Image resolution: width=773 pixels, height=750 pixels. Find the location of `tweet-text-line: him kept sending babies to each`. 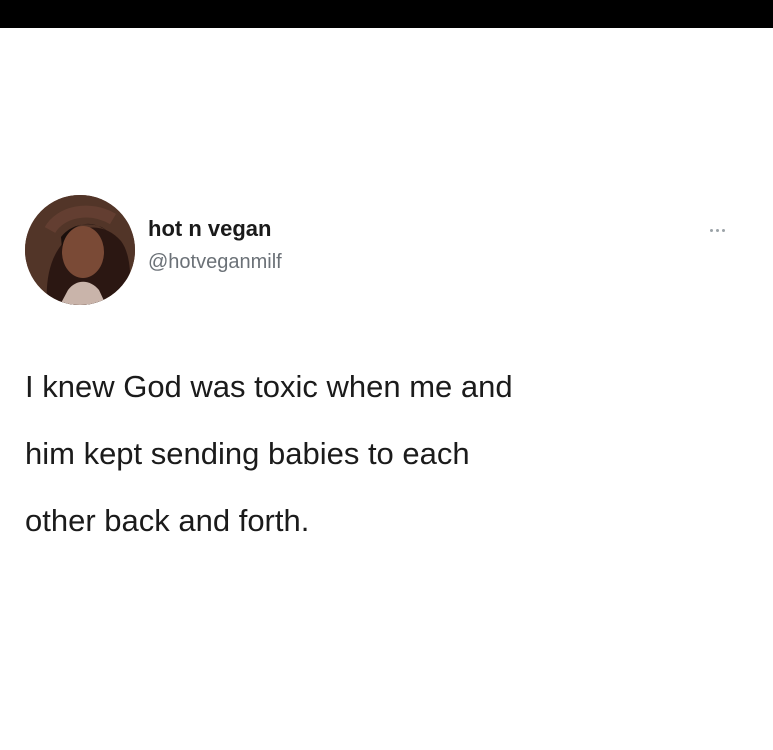

tweet-text-line: him kept sending babies to each is located at coordinates (247, 453).